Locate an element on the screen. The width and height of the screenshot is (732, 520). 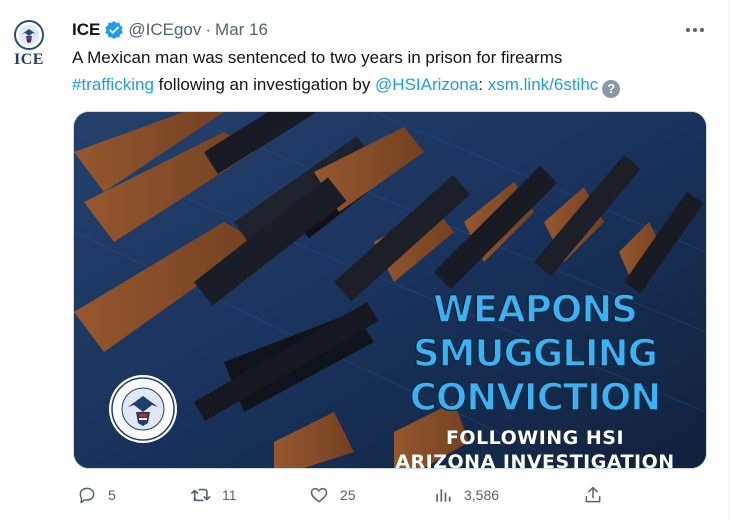
share-icon is located at coordinates (593, 495).